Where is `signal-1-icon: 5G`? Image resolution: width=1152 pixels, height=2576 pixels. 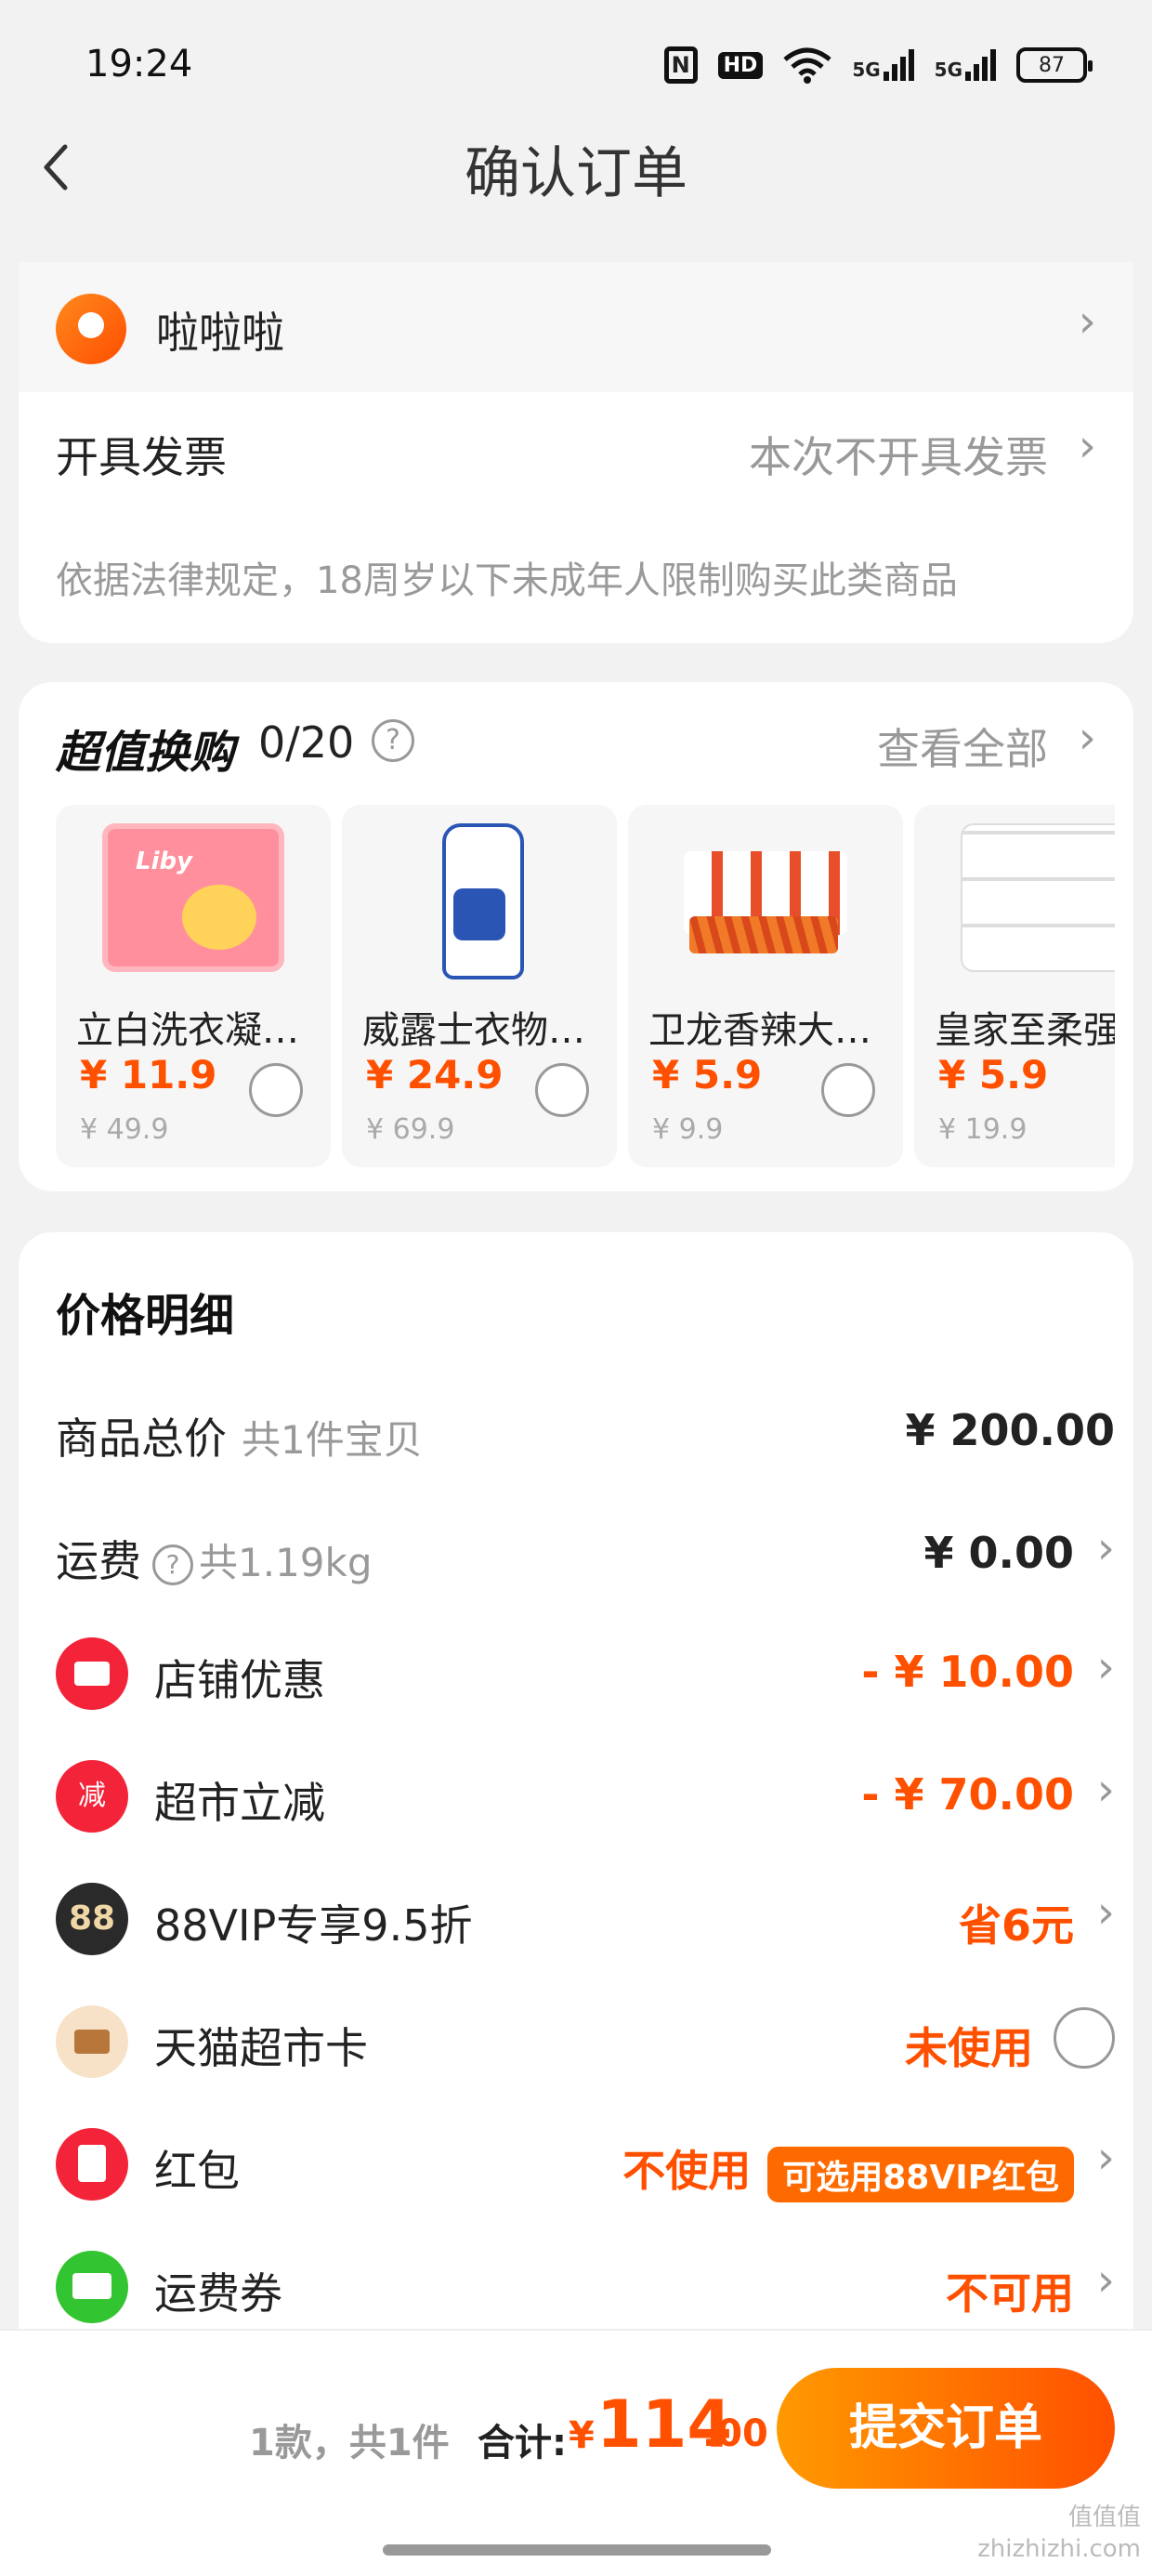 signal-1-icon: 5G is located at coordinates (883, 65).